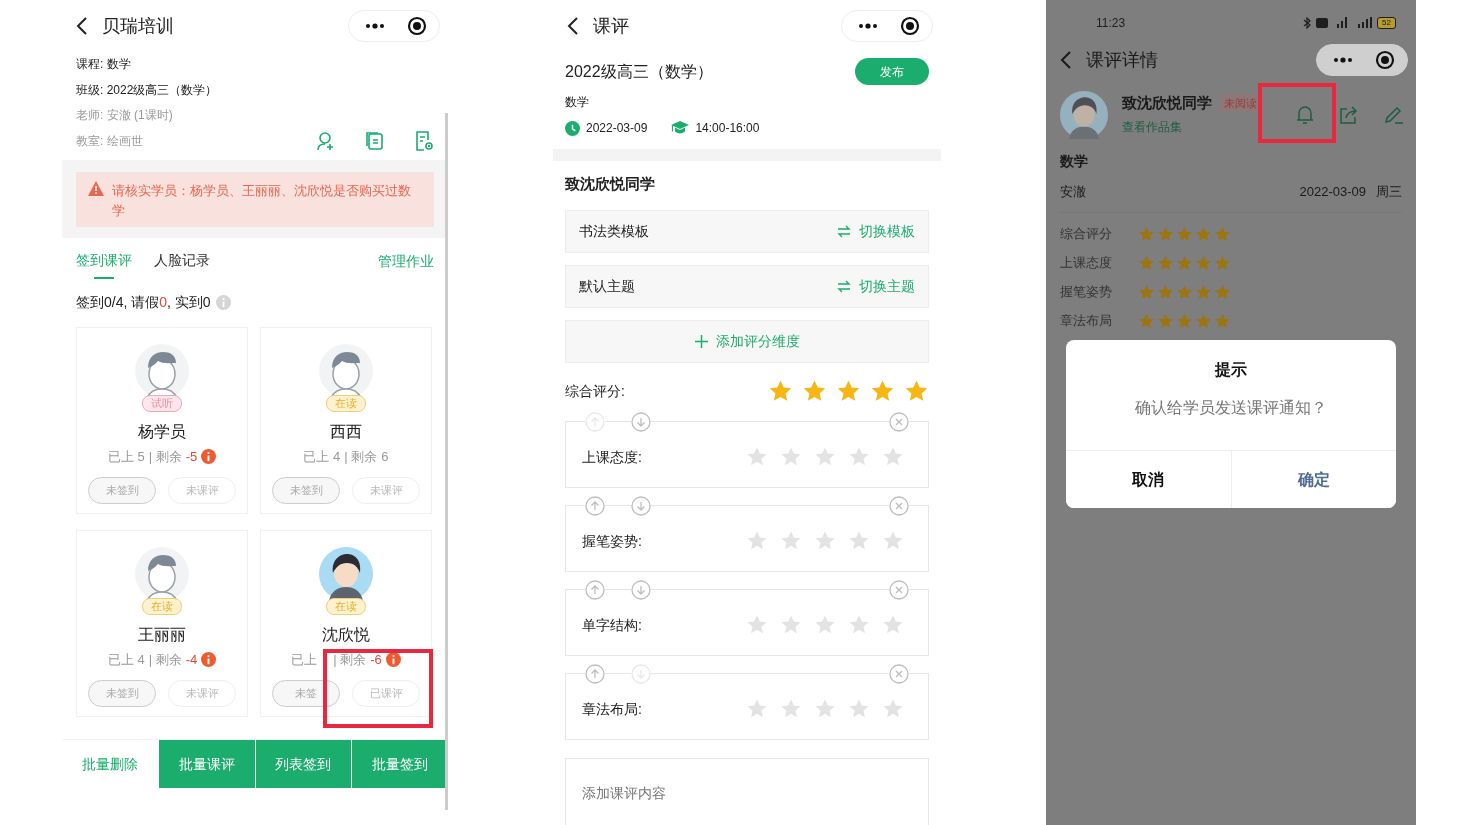 The height and width of the screenshot is (825, 1467). What do you see at coordinates (1394, 115) in the screenshot?
I see `edit-icon` at bounding box center [1394, 115].